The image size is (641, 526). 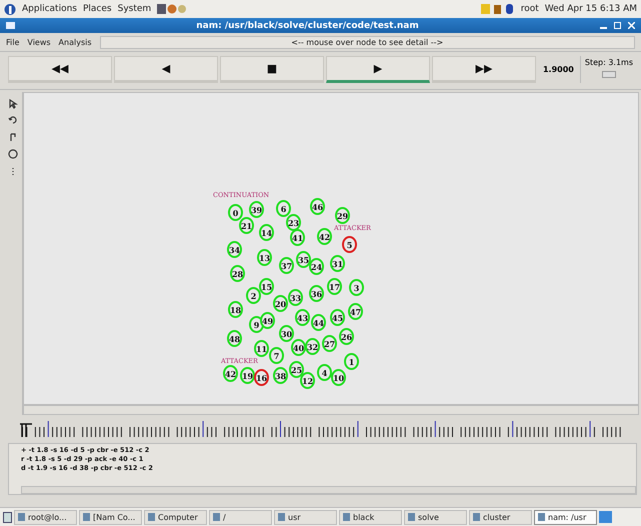 I want to click on network-node: 17, so click(x=334, y=286).